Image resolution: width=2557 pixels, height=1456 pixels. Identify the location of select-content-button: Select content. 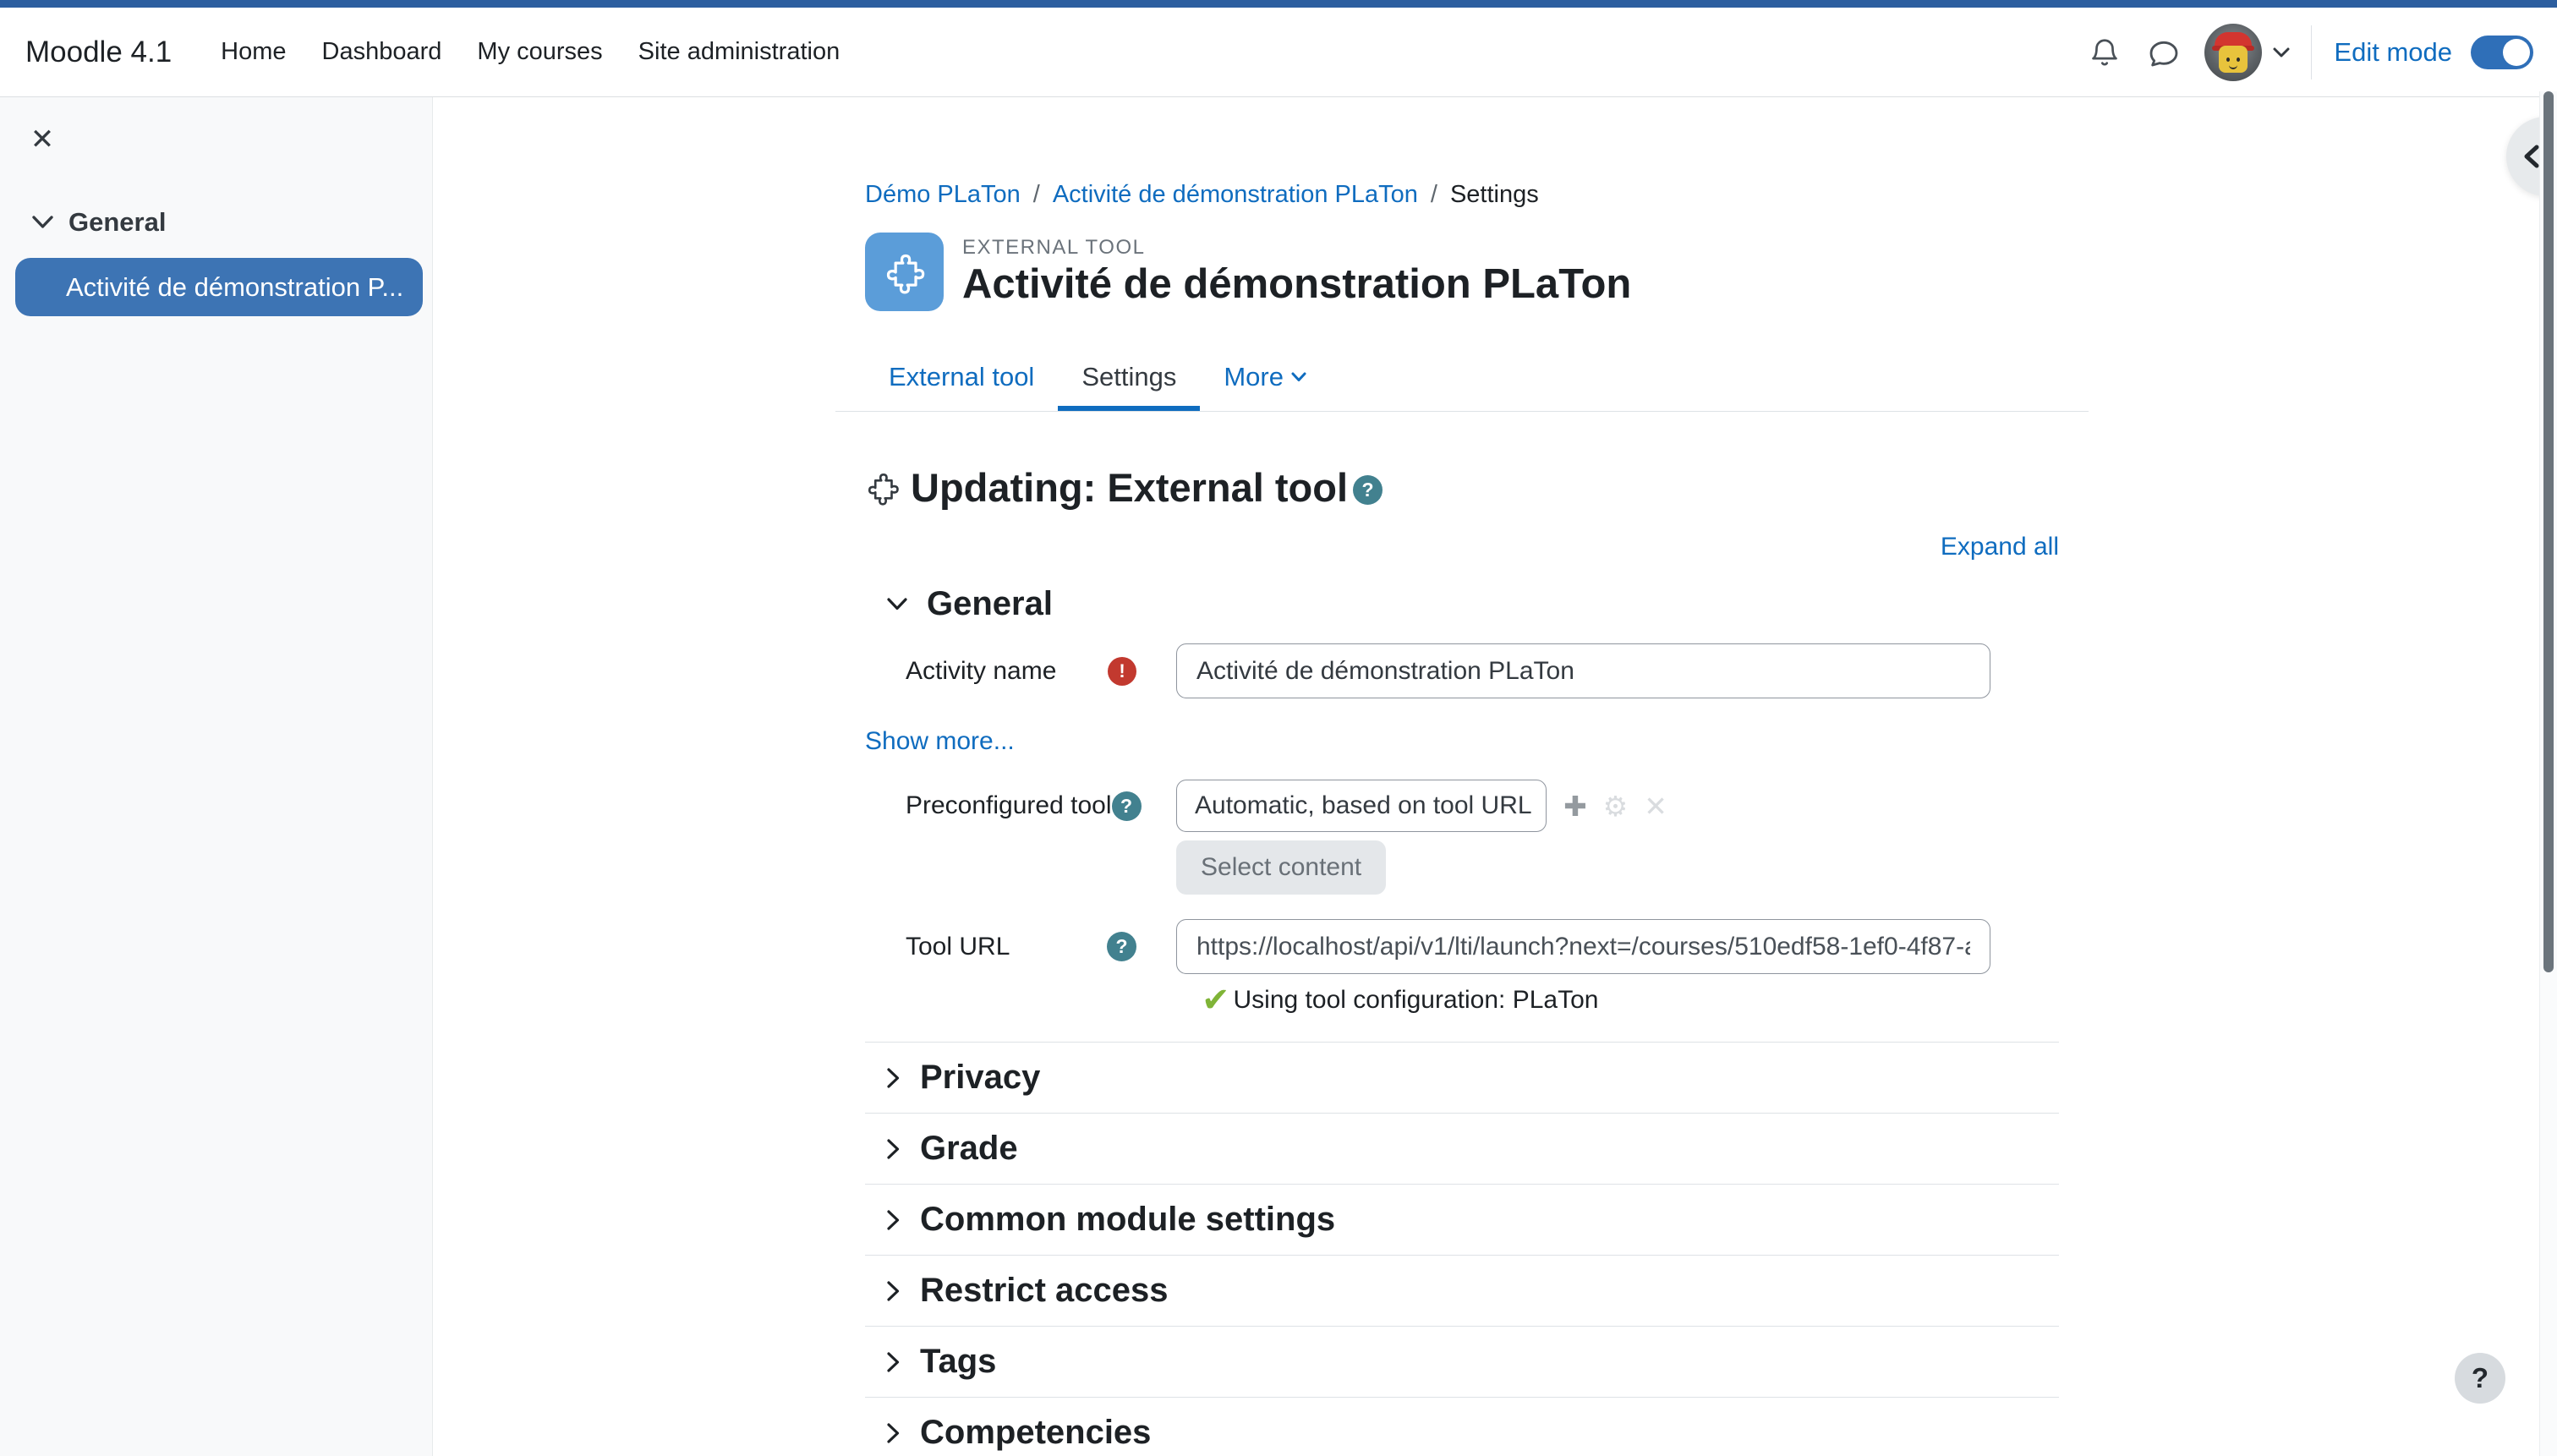
(1281, 867).